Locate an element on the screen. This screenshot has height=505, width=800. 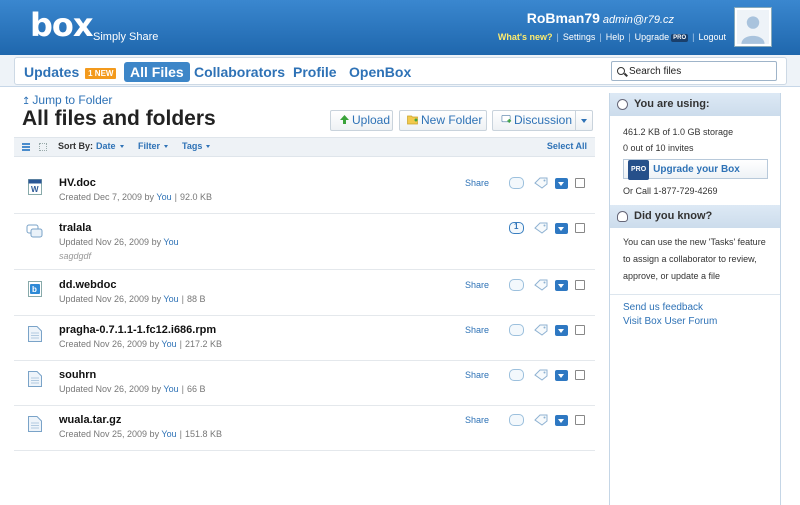
tab-all-files: All Files is located at coordinates (157, 72).